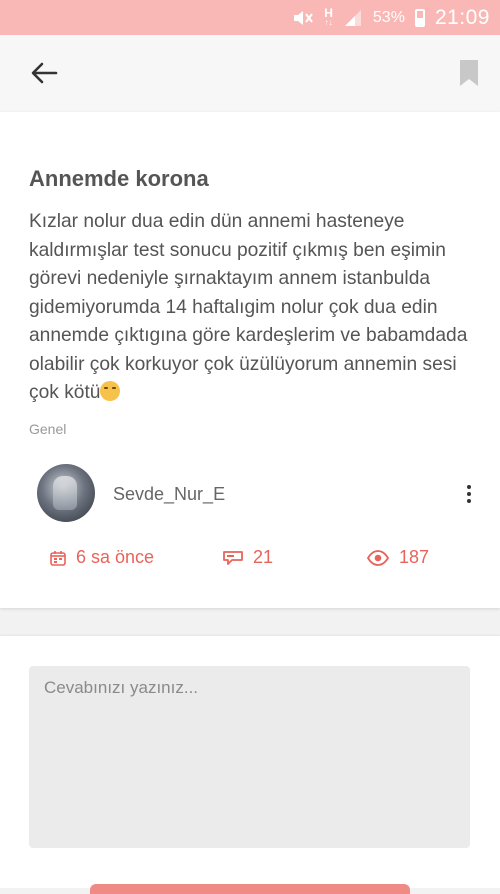 The height and width of the screenshot is (894, 500). What do you see at coordinates (169, 494) in the screenshot?
I see `author-username: Sevde_Nur_E` at bounding box center [169, 494].